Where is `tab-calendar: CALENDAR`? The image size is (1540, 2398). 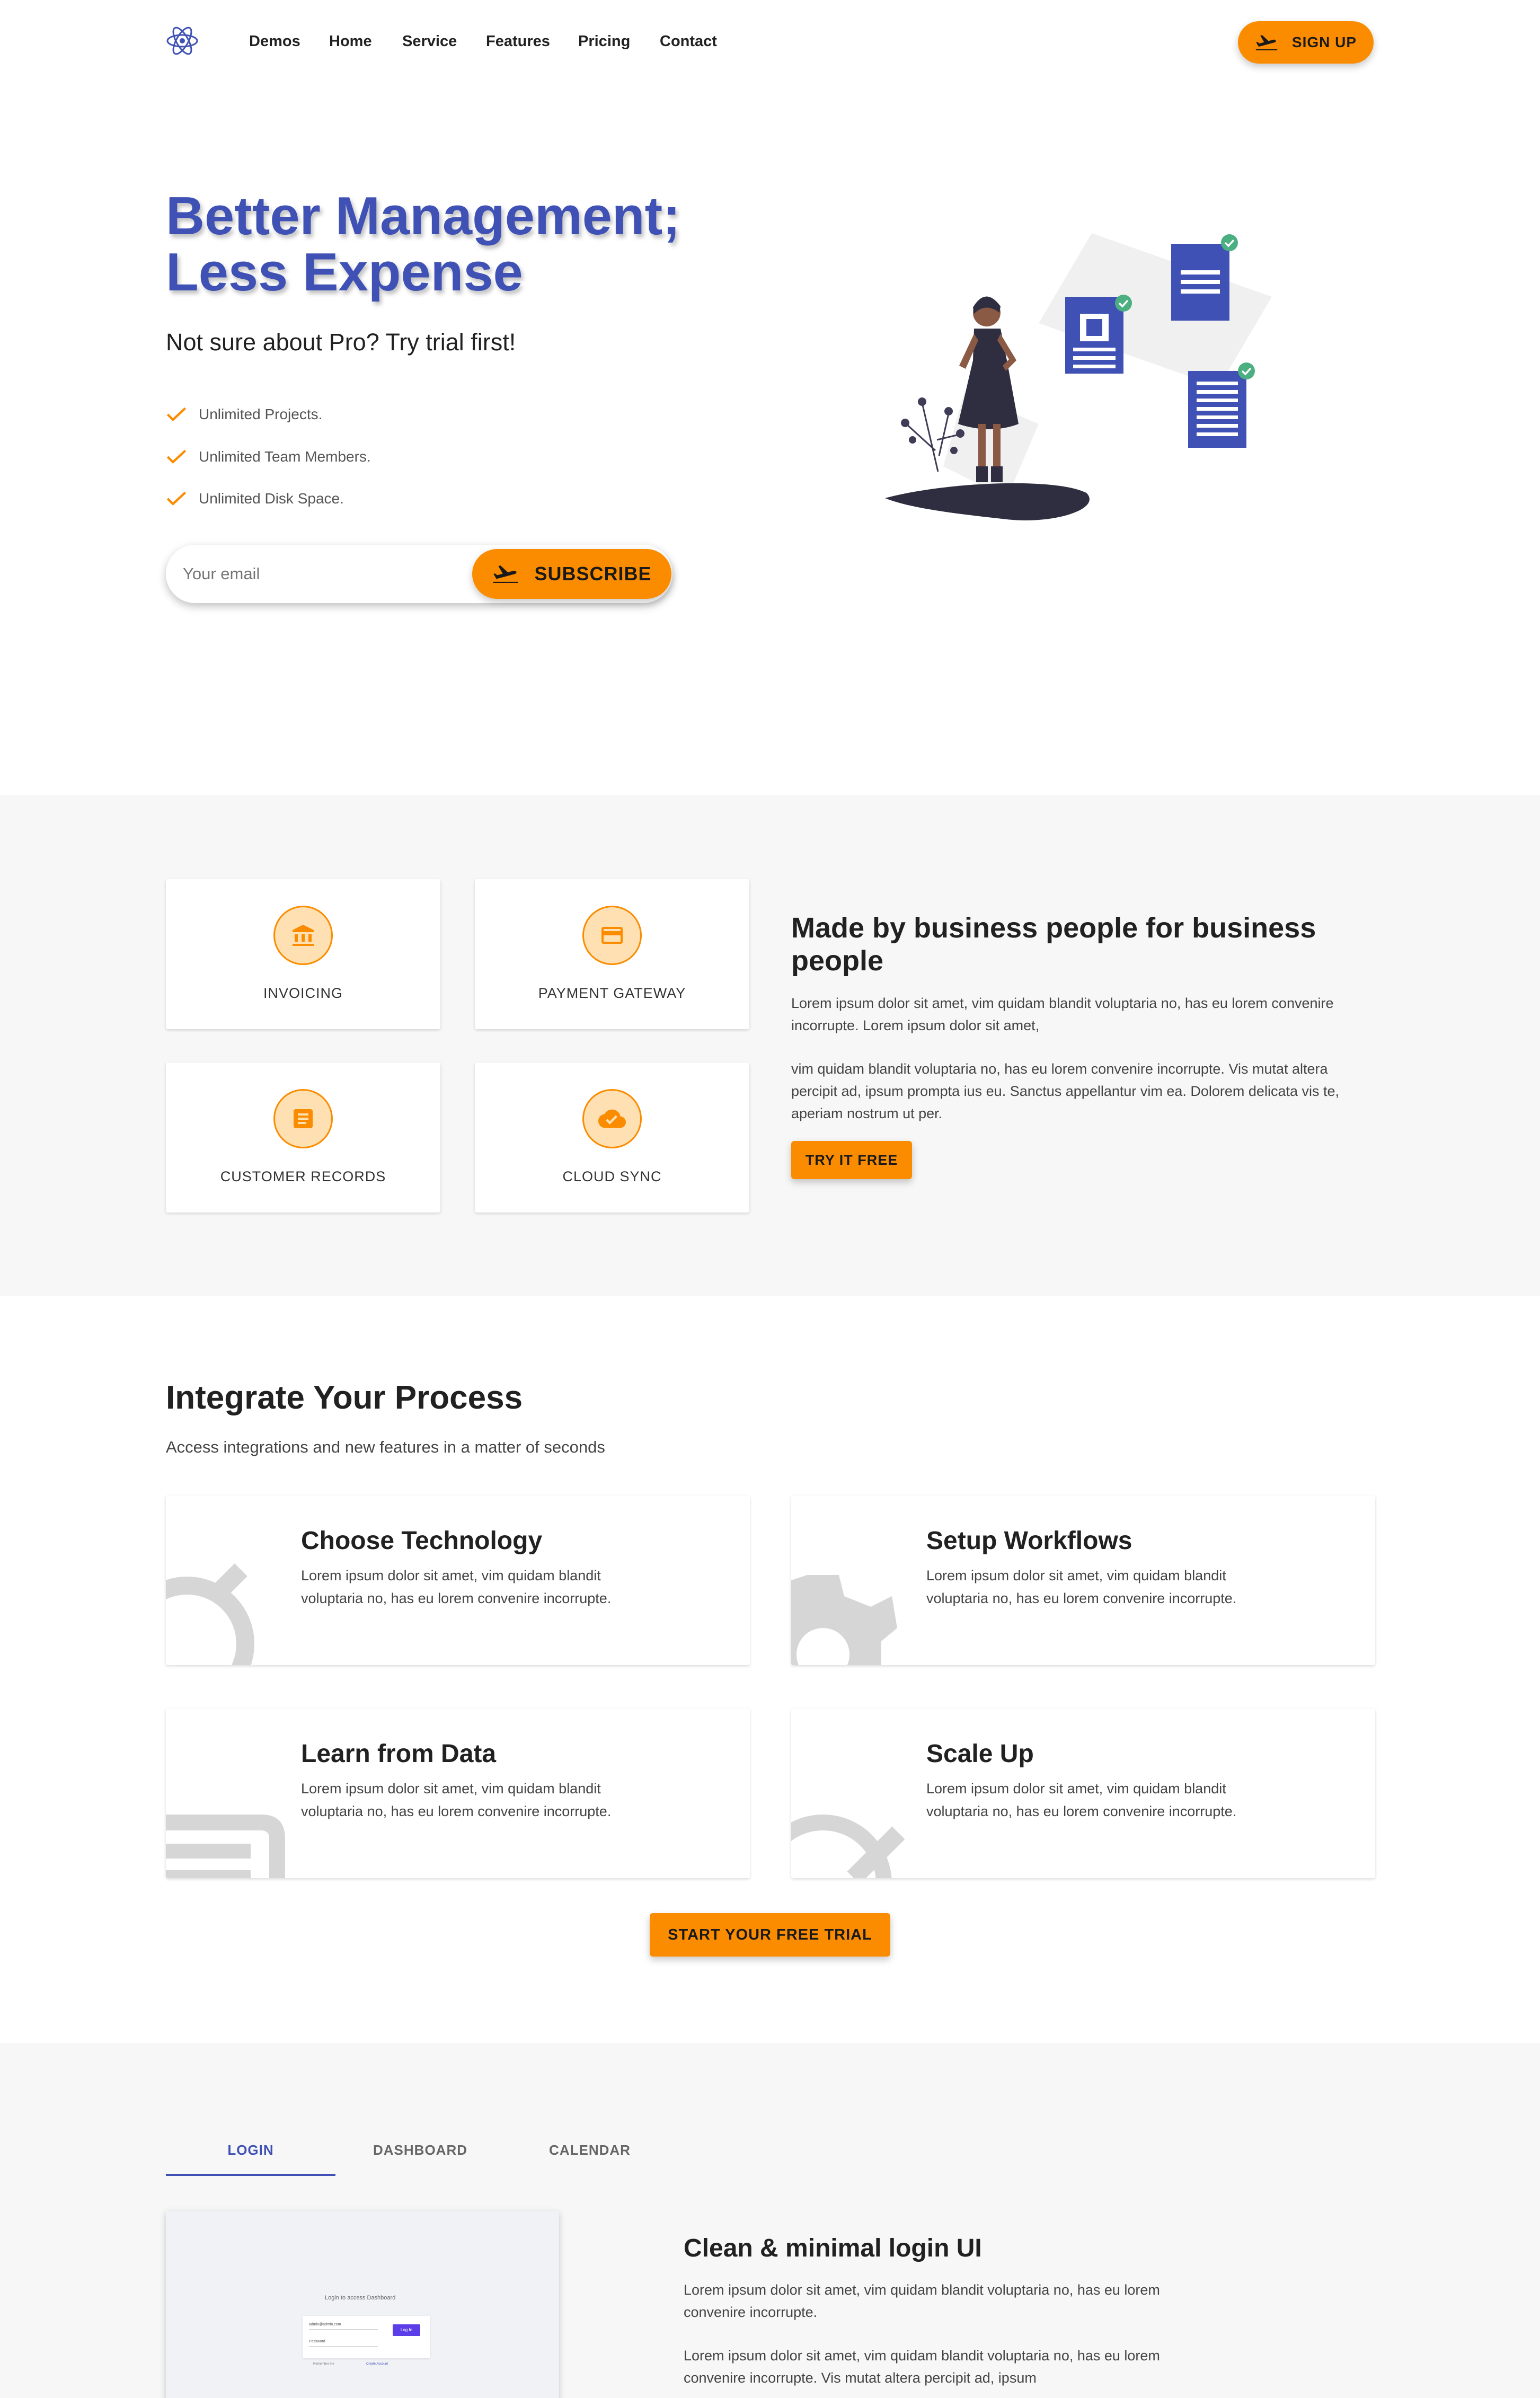 tab-calendar: CALENDAR is located at coordinates (590, 2150).